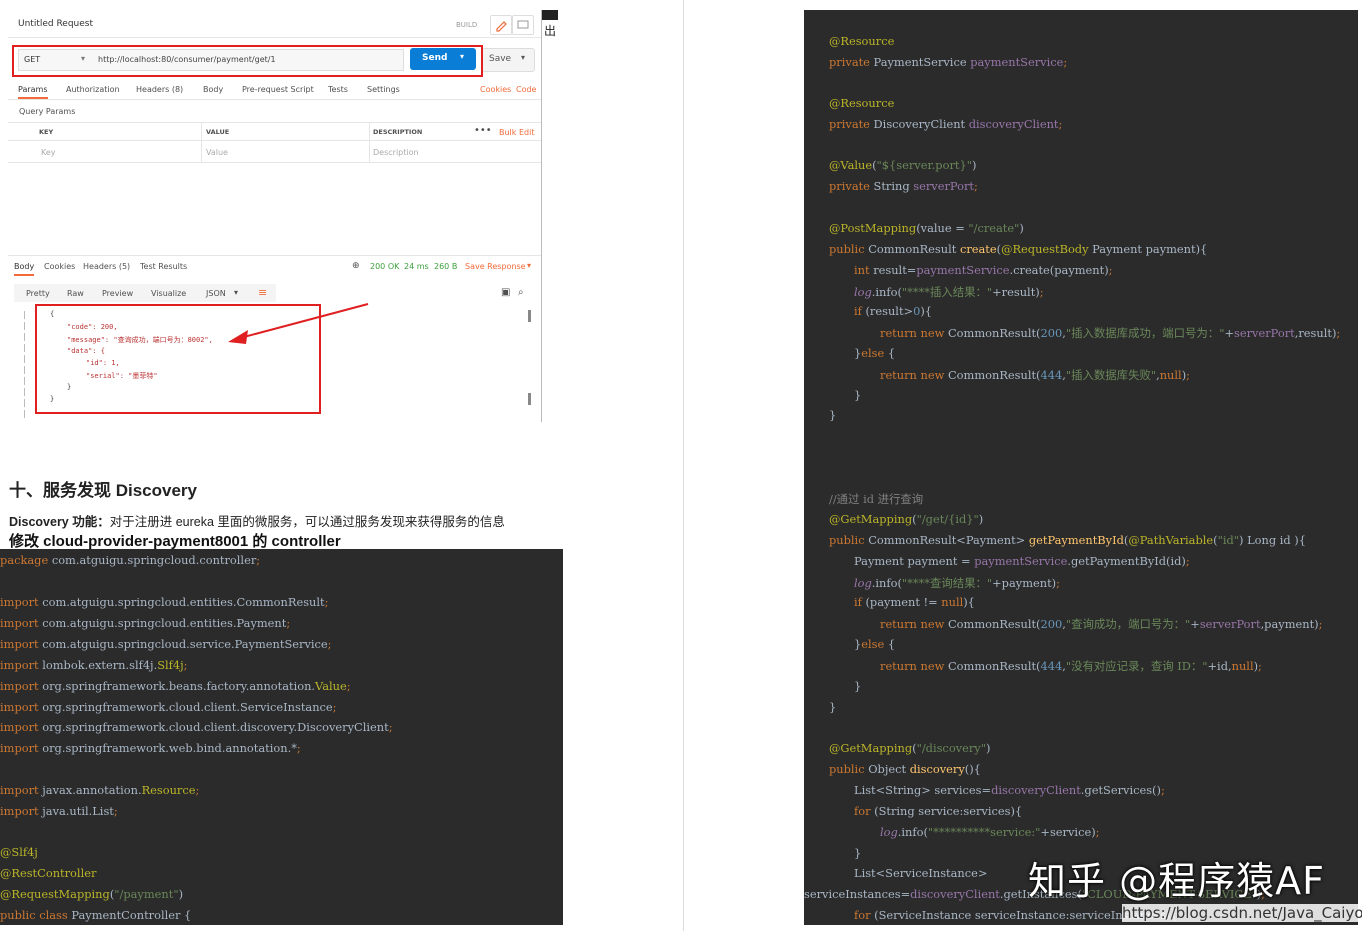 The height and width of the screenshot is (931, 1362). I want to click on key-input: Key, so click(48, 152).